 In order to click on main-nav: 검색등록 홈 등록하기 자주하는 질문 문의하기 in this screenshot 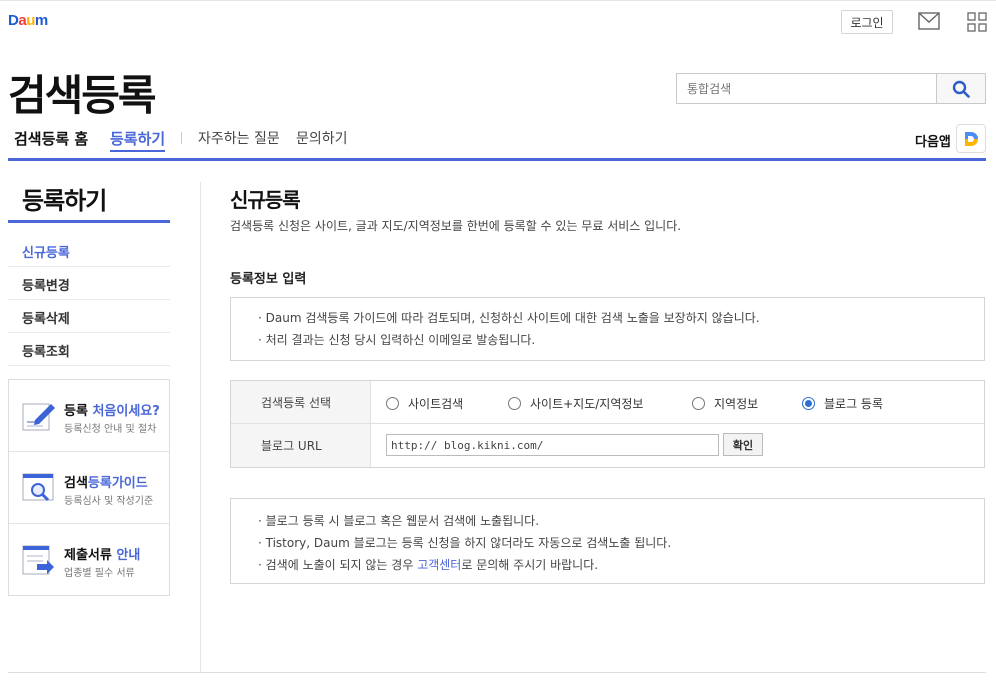, I will do `click(498, 143)`.